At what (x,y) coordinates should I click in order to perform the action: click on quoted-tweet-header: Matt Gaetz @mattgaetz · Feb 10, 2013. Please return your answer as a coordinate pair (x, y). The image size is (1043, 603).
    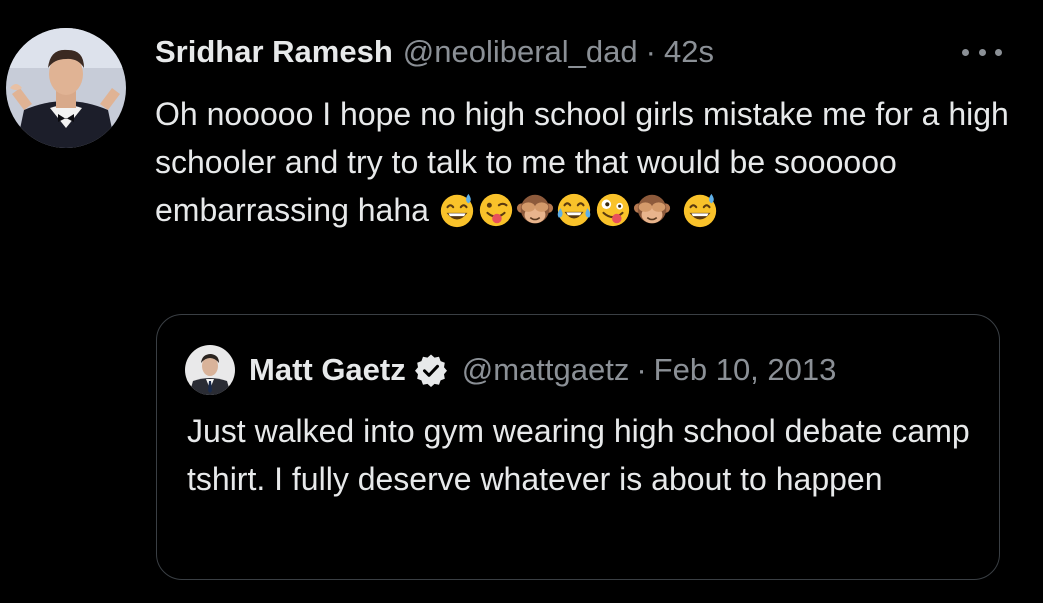
    Looking at the image, I should click on (542, 370).